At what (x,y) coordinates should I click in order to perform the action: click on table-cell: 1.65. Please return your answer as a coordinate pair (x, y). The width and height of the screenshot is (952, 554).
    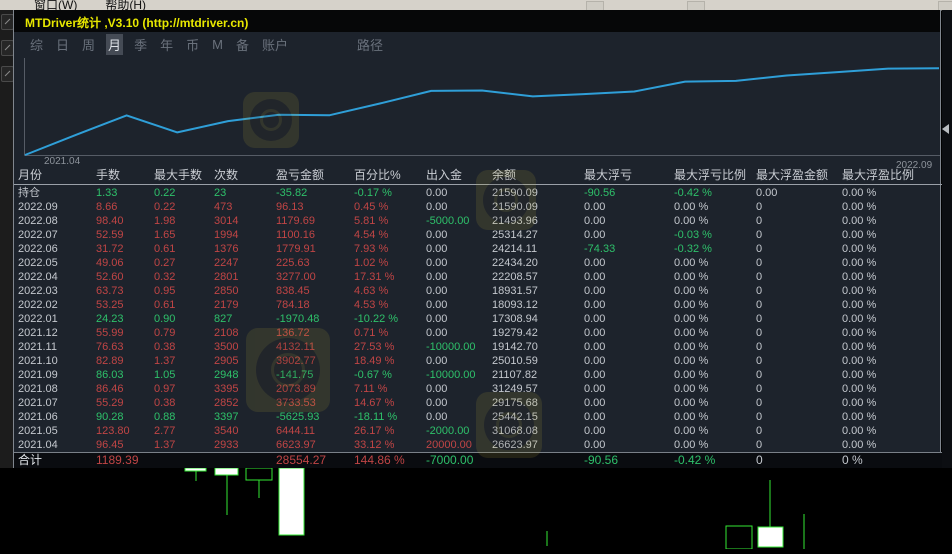
    Looking at the image, I should click on (165, 235).